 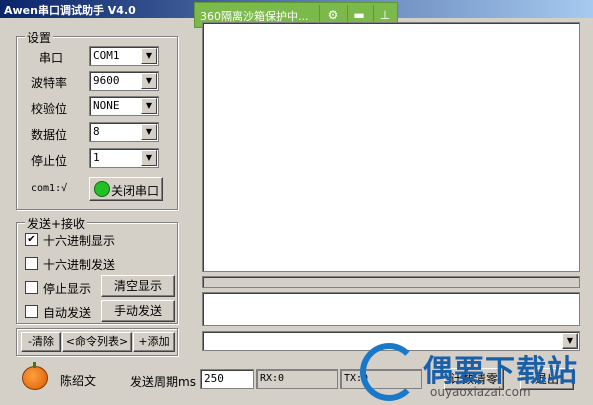 What do you see at coordinates (79, 265) in the screenshot?
I see `hex-send-label: 十六进制发送` at bounding box center [79, 265].